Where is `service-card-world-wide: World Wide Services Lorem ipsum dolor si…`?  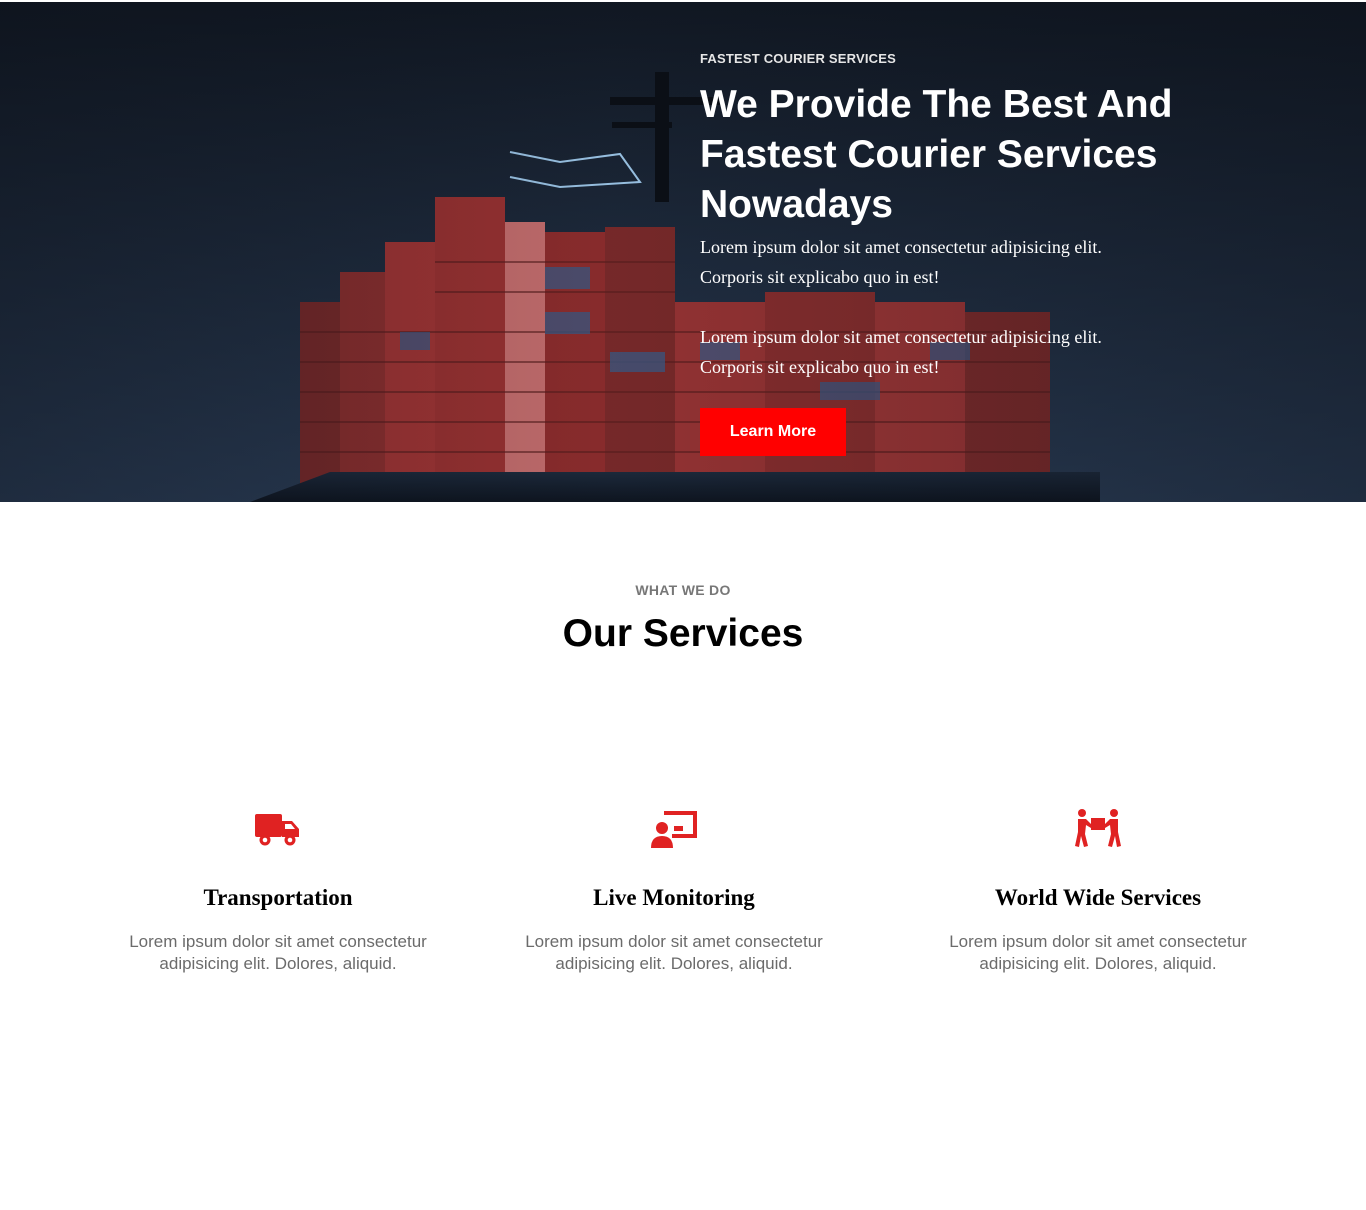
service-card-world-wide: World Wide Services Lorem ipsum dolor si… is located at coordinates (1098, 891).